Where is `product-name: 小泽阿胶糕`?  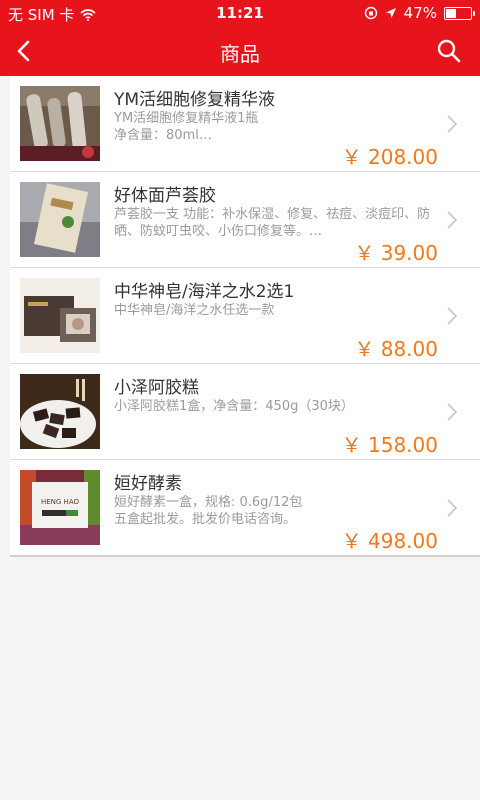 product-name: 小泽阿胶糕 is located at coordinates (156, 388).